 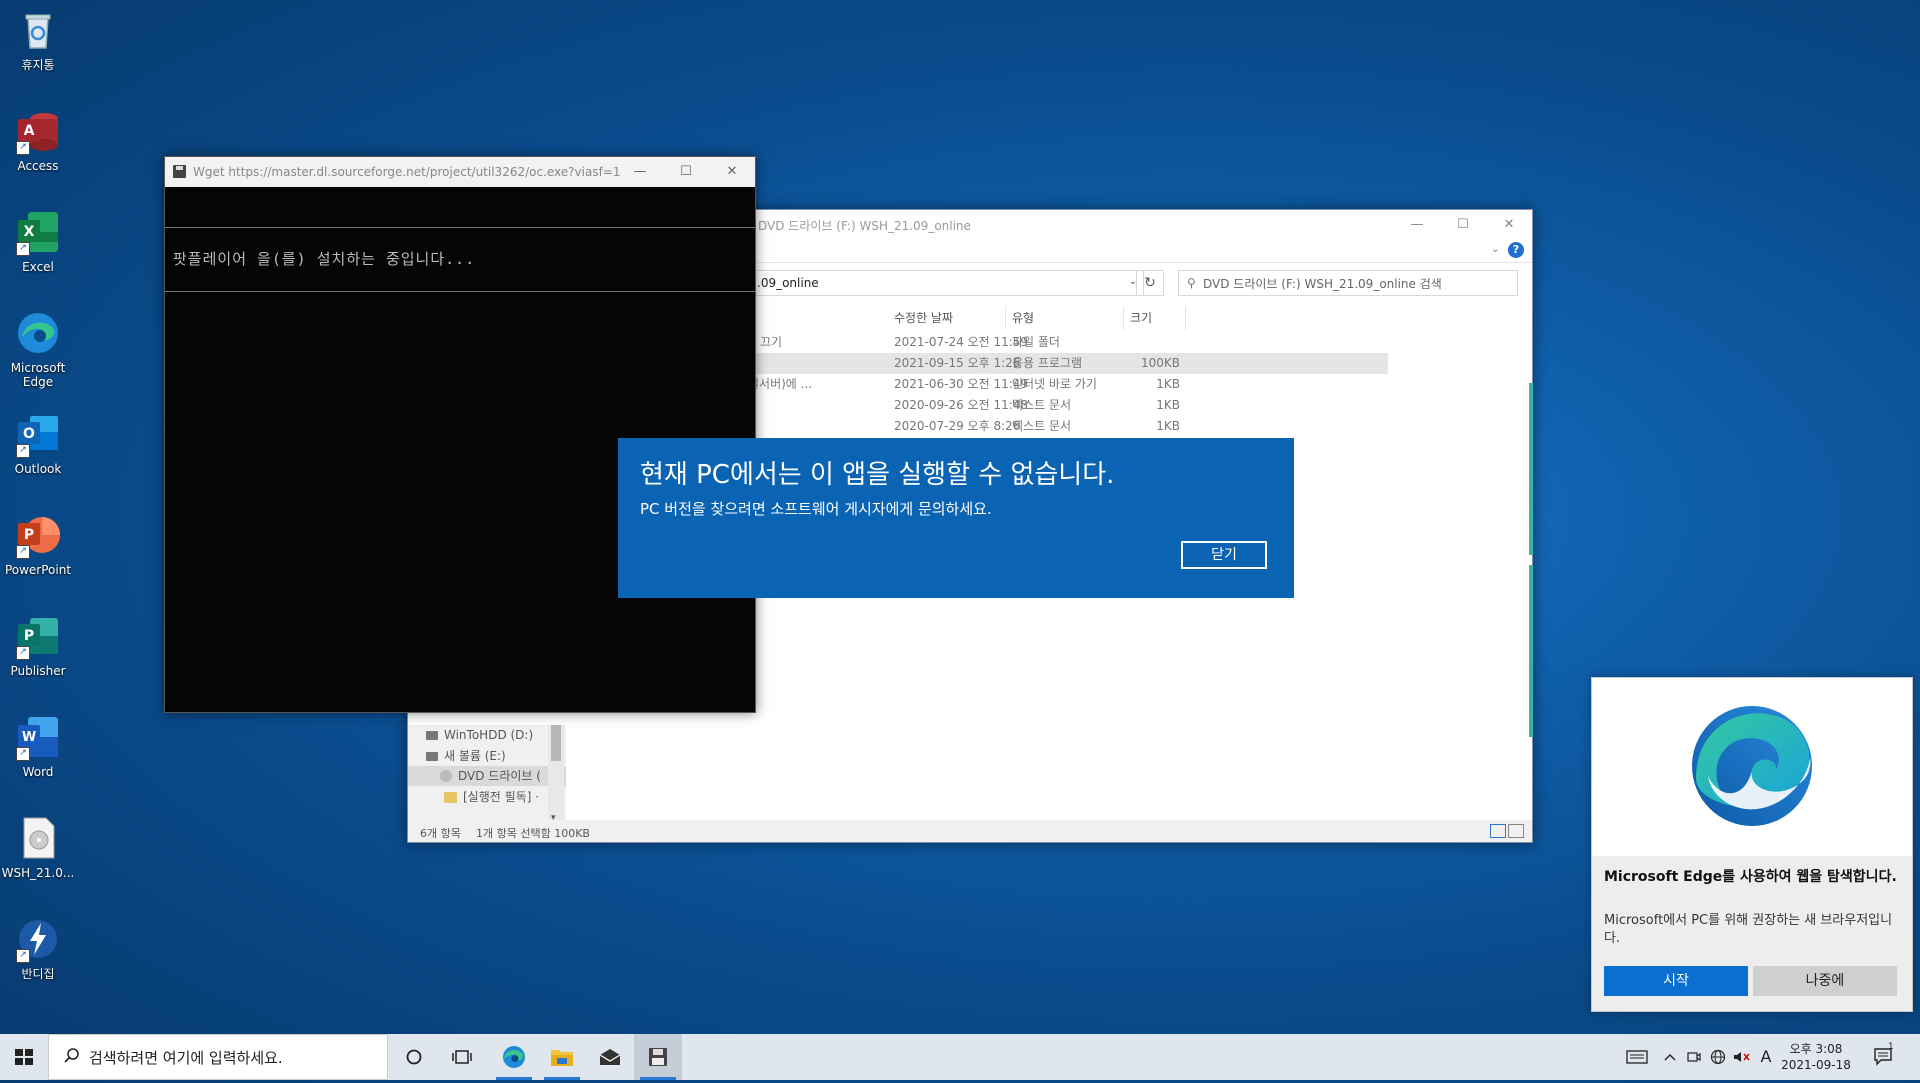 I want to click on desktop-icon-edge: Microsoft Edge, so click(x=38, y=349).